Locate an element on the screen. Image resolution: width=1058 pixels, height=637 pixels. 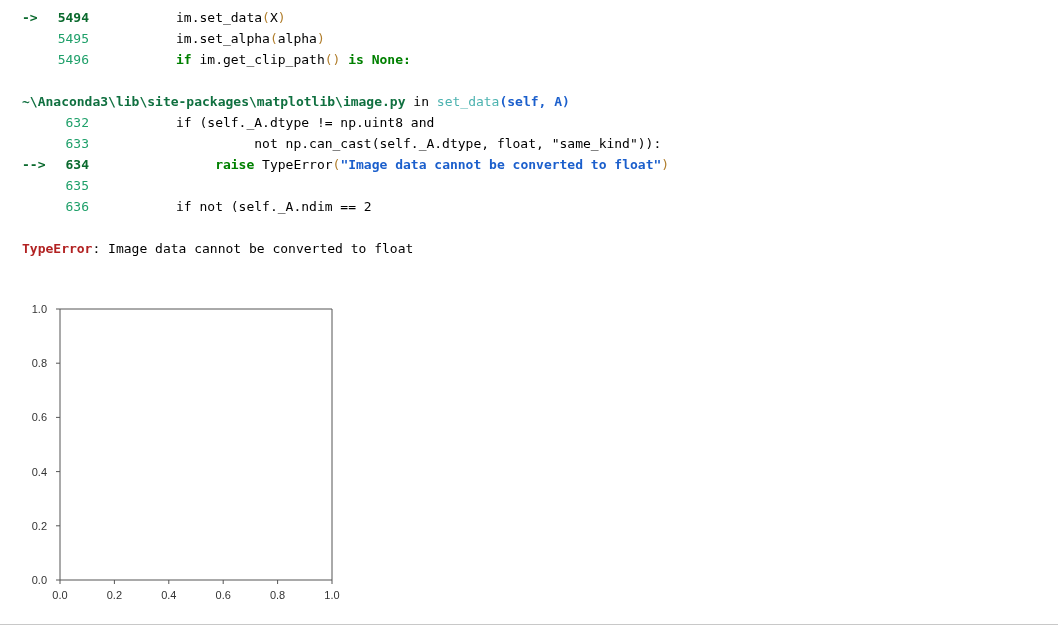
line-number: 5496 is located at coordinates (72, 60).